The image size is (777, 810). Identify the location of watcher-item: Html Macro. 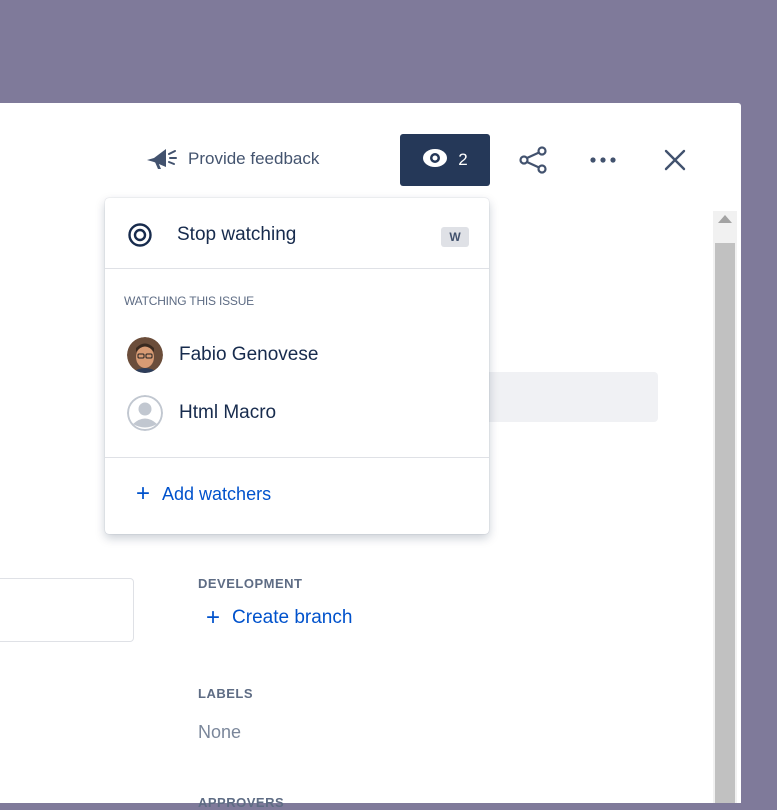
(297, 413).